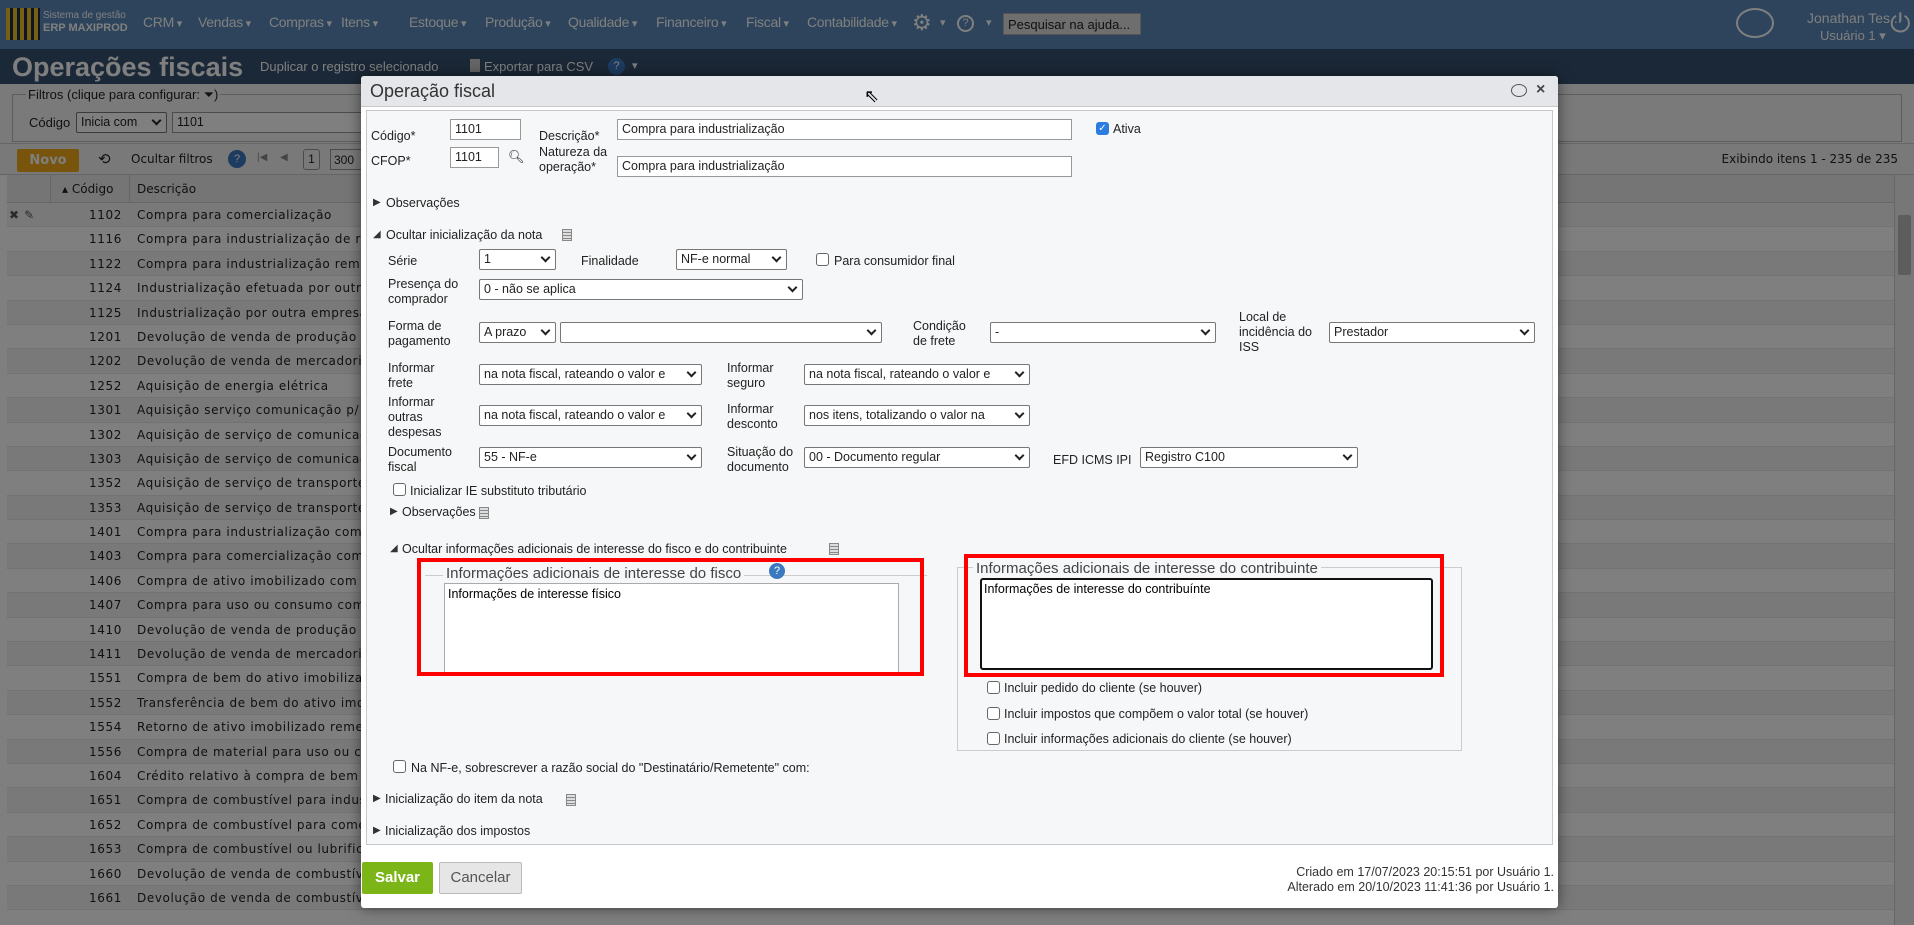 Image resolution: width=1914 pixels, height=925 pixels. I want to click on consumidor-final-label: Para consumidor final, so click(894, 261).